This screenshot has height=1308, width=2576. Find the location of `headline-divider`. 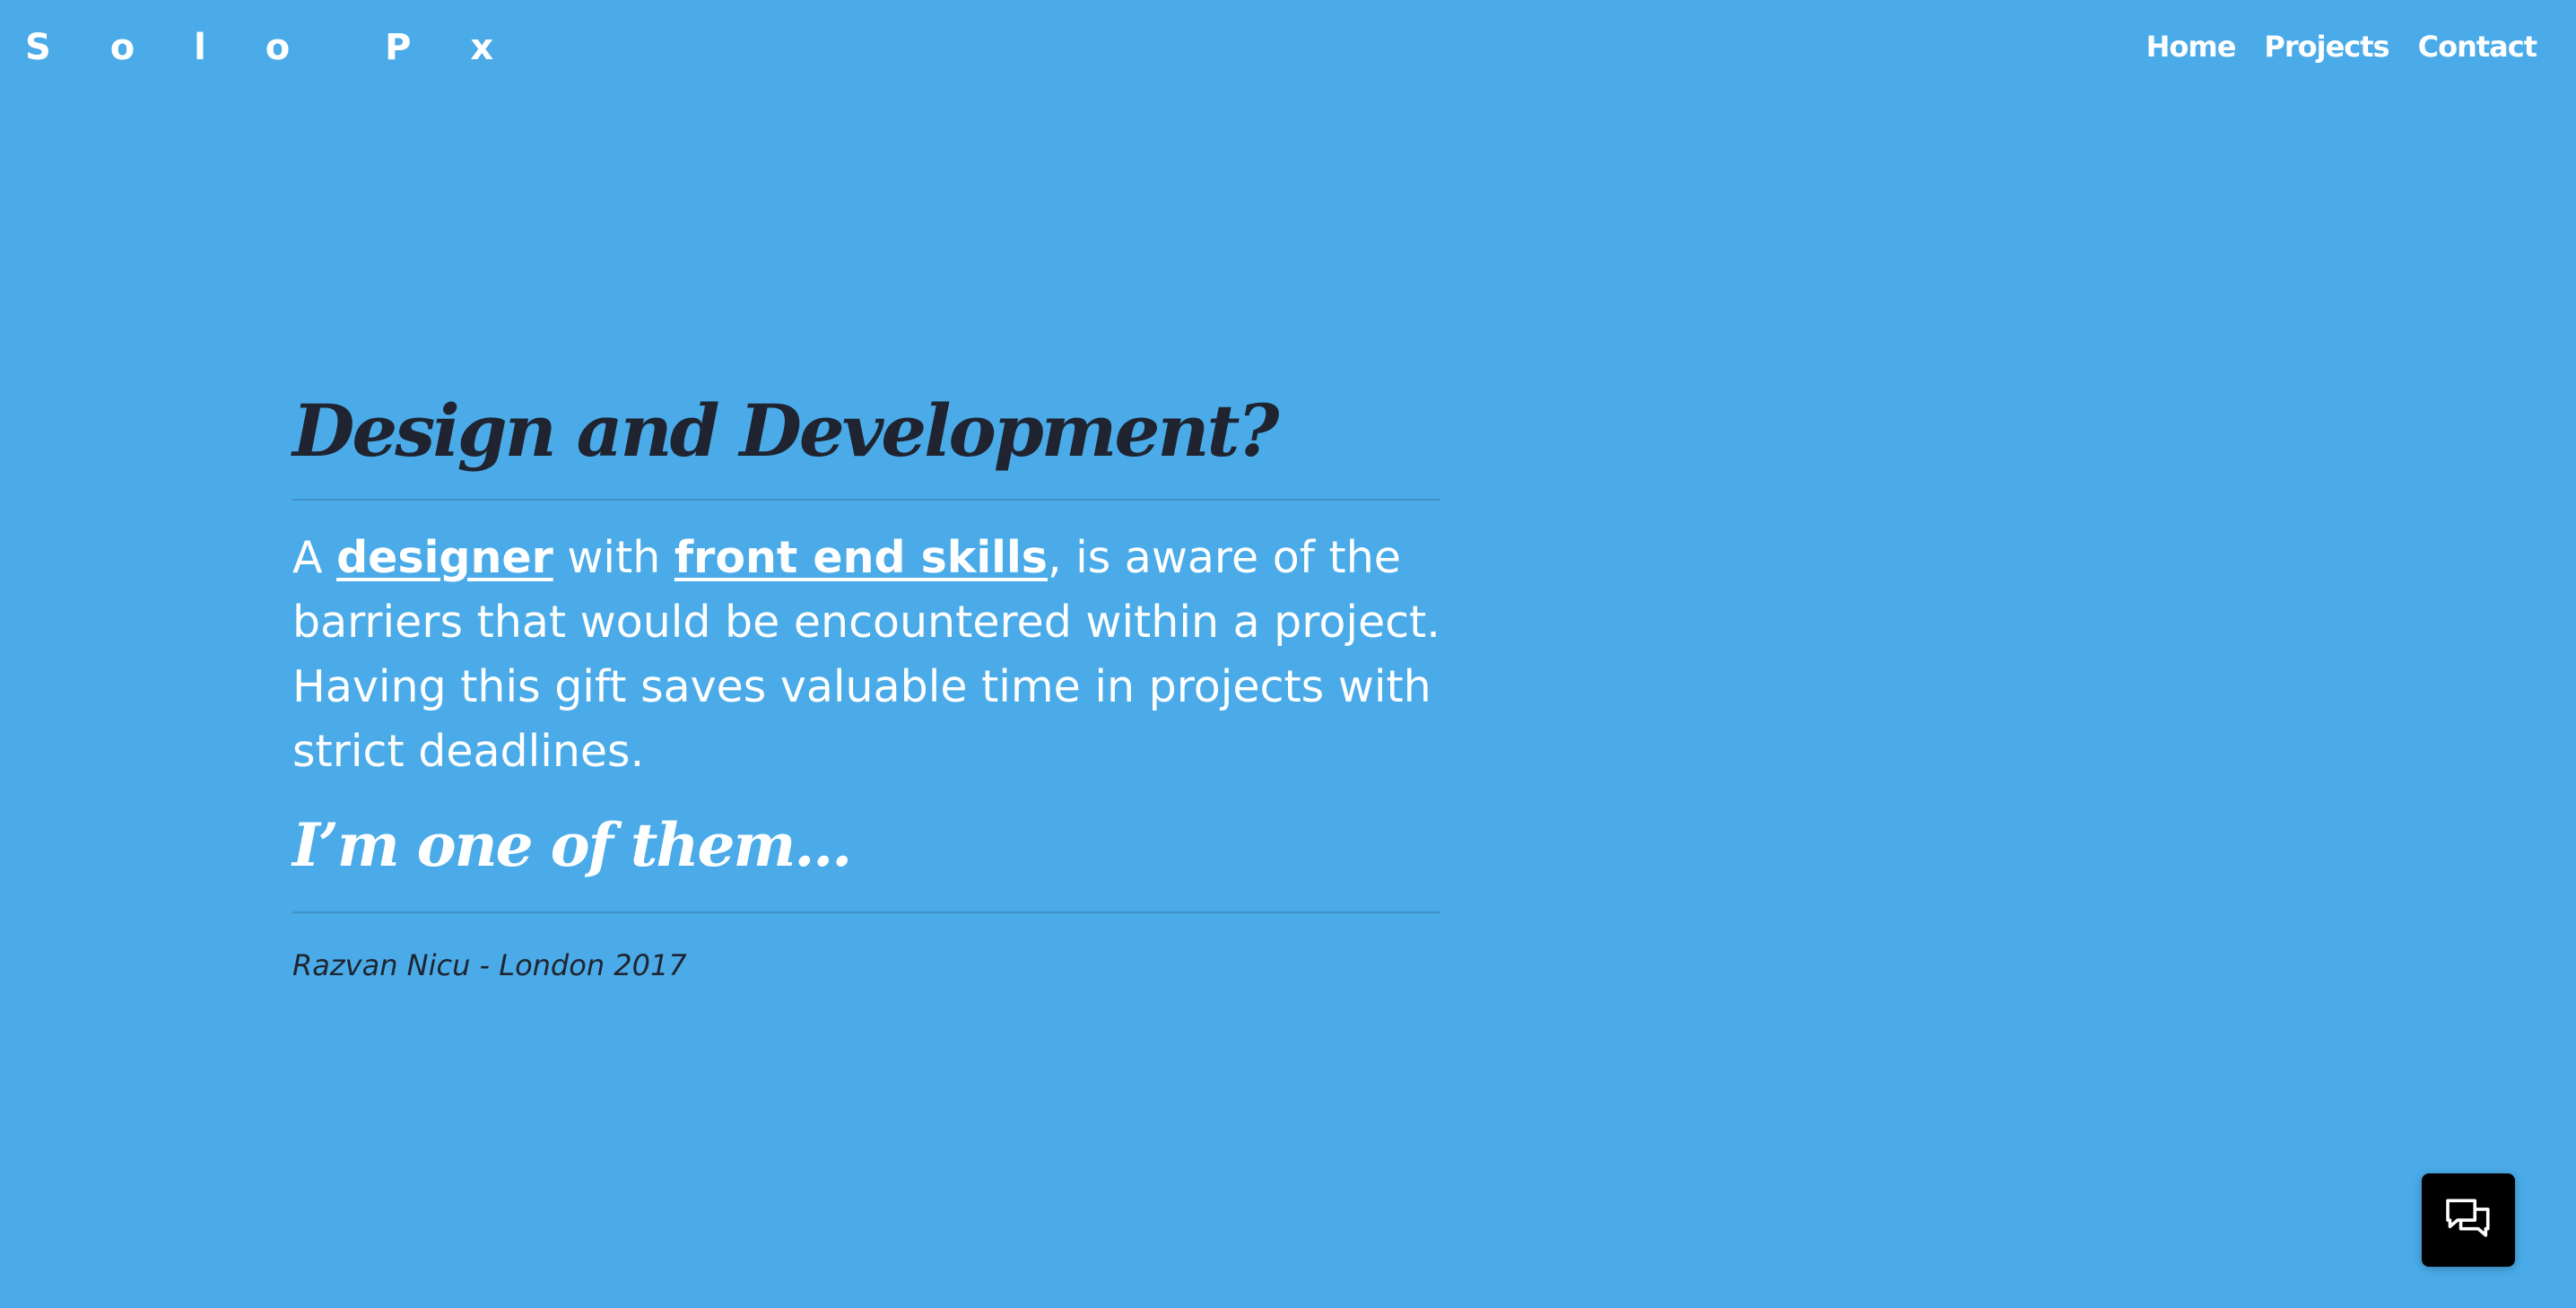

headline-divider is located at coordinates (866, 500).